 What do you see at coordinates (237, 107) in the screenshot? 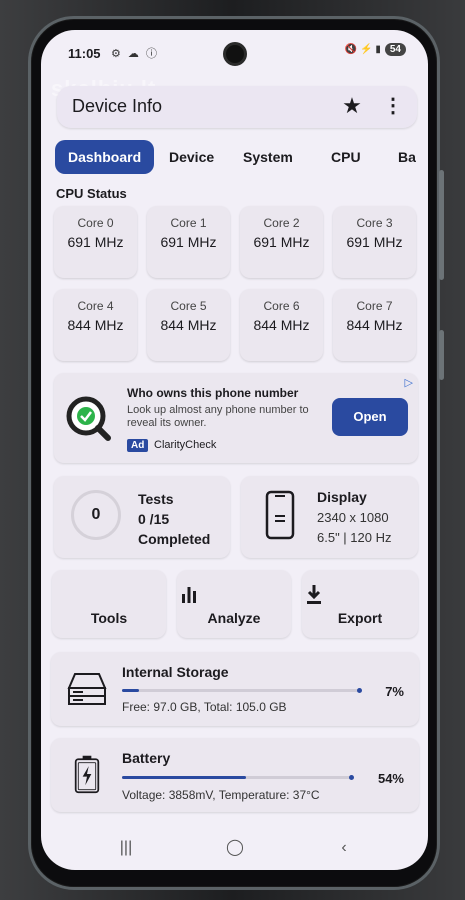
I see `app-bar: Device Info ★ ⋮` at bounding box center [237, 107].